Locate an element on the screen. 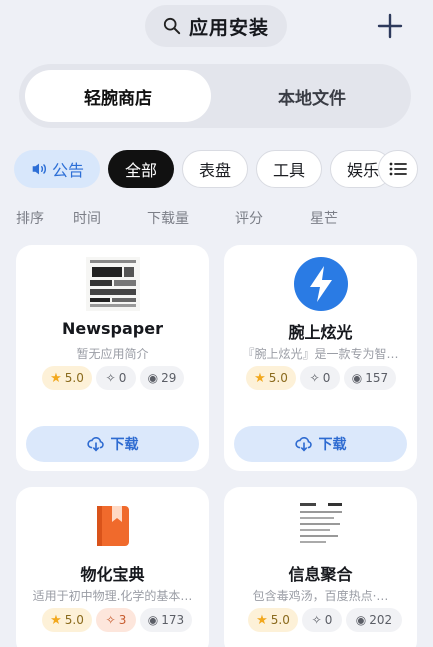  downloads-badge: ◉ 157 is located at coordinates (370, 378).